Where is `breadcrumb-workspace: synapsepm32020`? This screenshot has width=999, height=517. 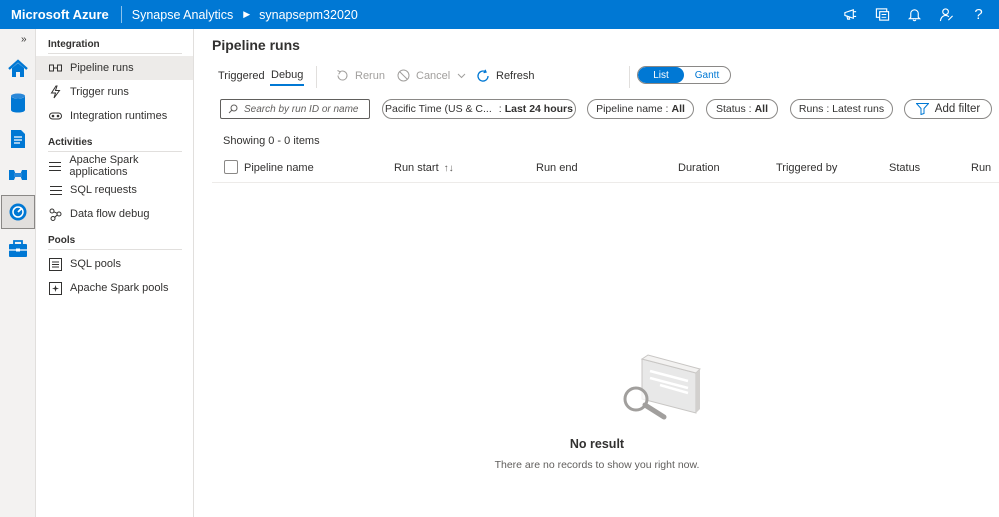 breadcrumb-workspace: synapsepm32020 is located at coordinates (308, 15).